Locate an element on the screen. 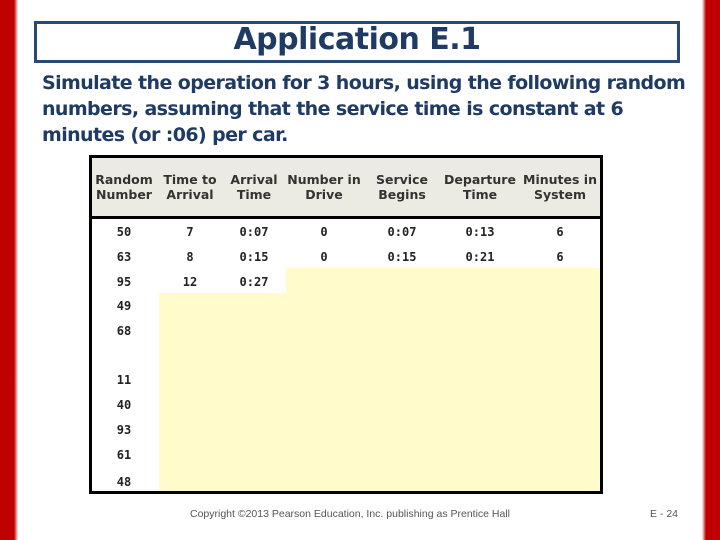  header-number-in-drive: Number in Drive is located at coordinates (324, 187).